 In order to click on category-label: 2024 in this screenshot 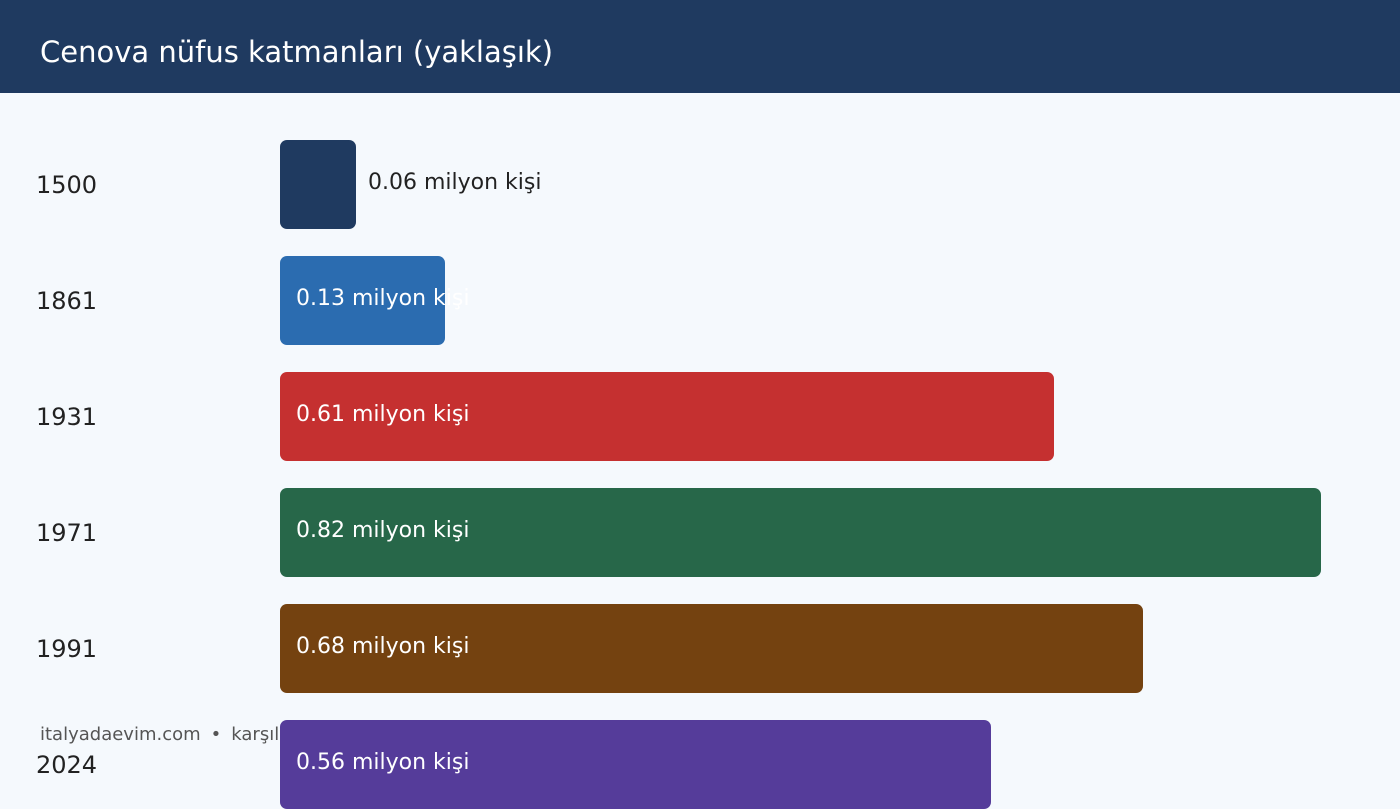, I will do `click(67, 765)`.